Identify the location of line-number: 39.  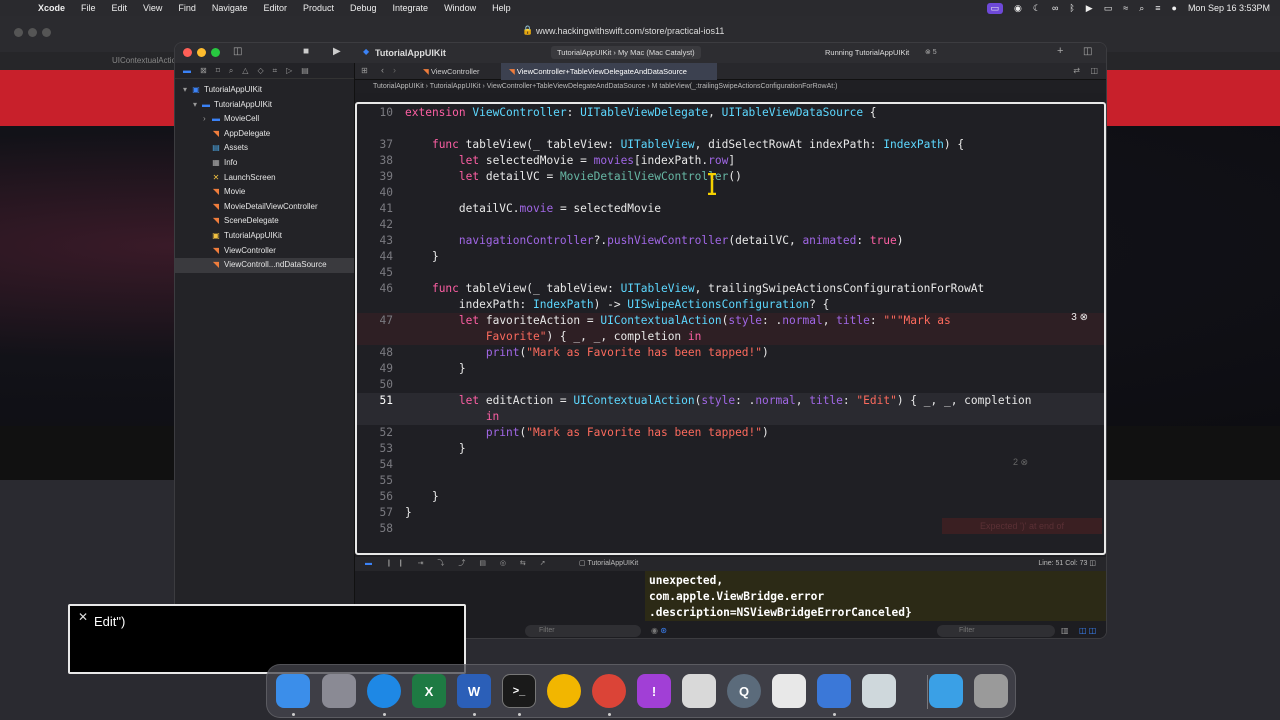
(375, 177).